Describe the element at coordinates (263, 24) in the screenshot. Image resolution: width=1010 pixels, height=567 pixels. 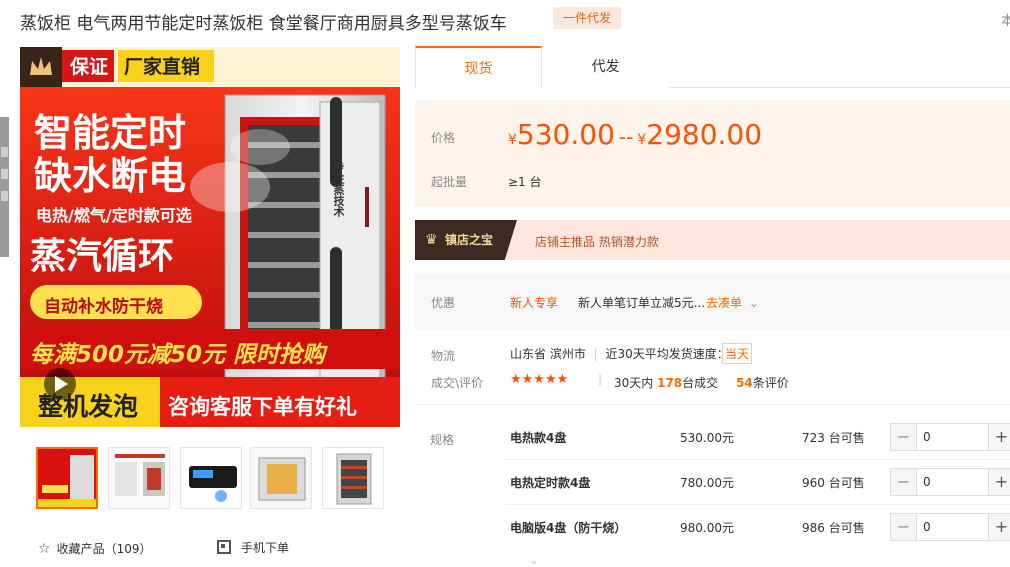
I see `product-title: 蒸饭柜 电气两用节能定时蒸饭柜 食堂餐厅商用厨具多型号蒸饭车` at that location.